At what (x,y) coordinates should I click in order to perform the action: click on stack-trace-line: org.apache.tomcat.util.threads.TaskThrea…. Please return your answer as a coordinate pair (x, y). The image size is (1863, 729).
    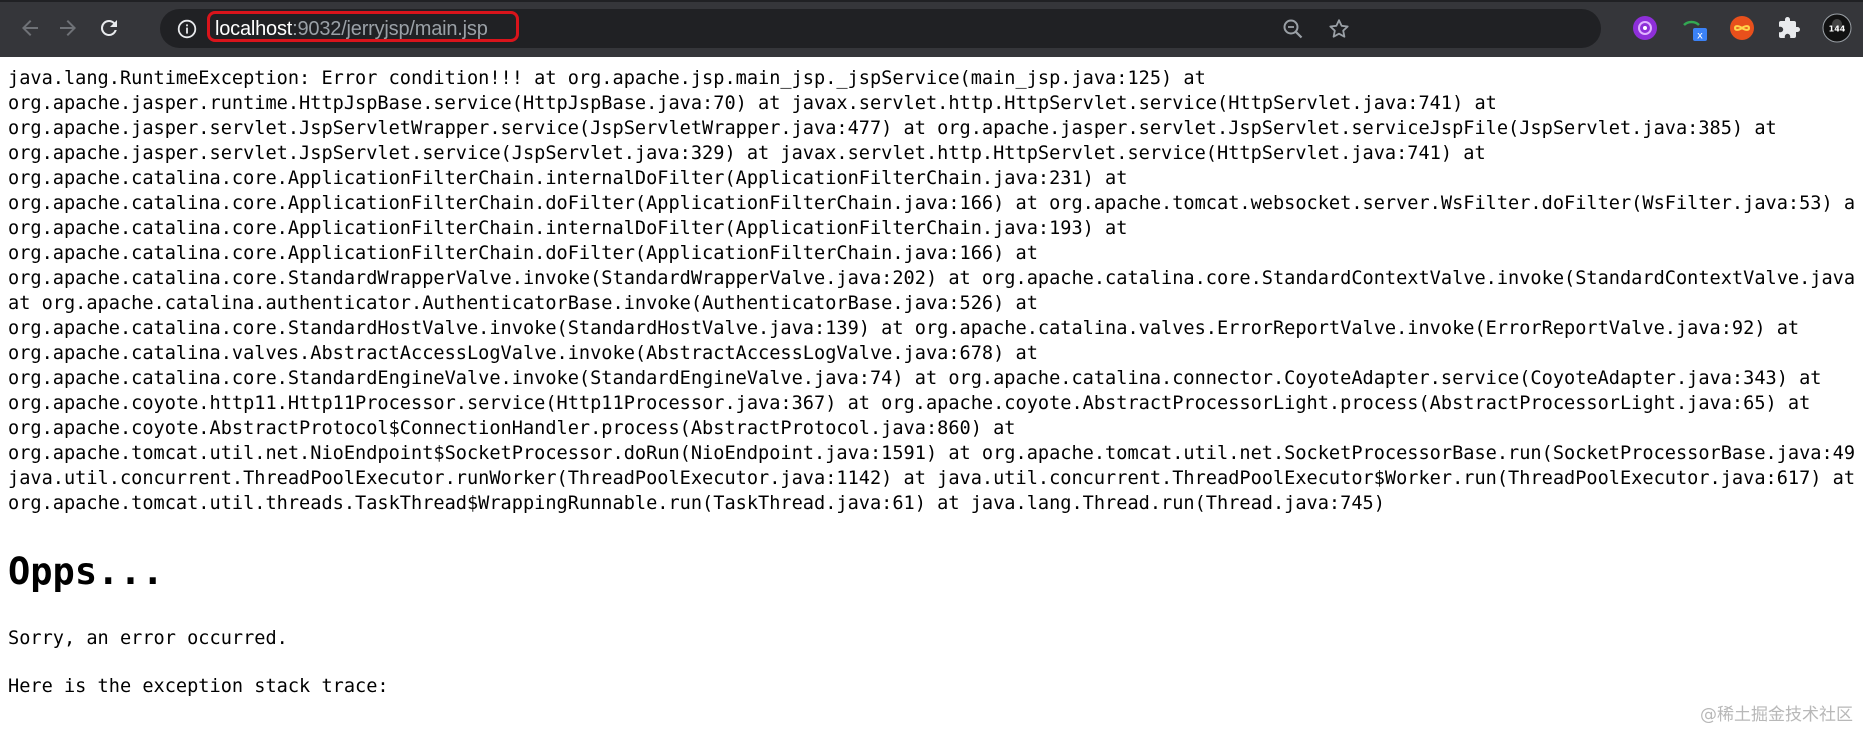
    Looking at the image, I should click on (696, 503).